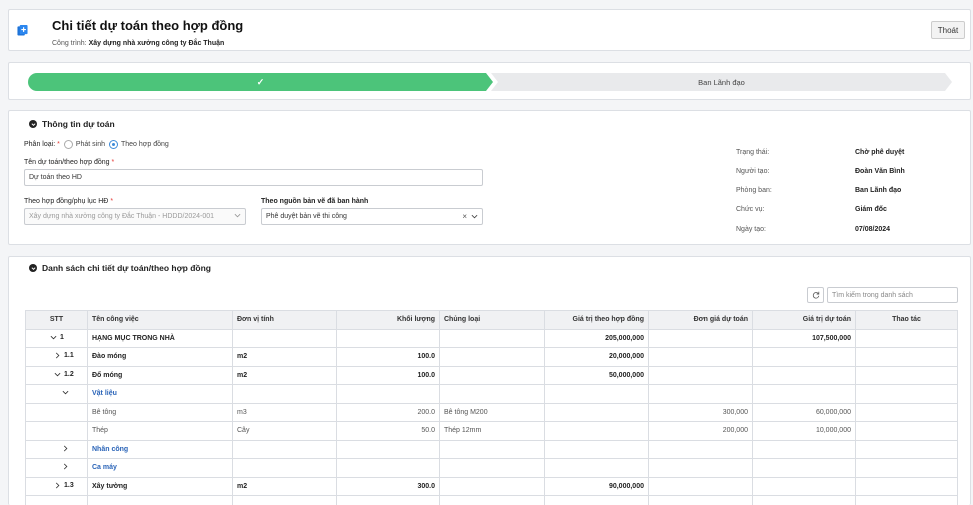 This screenshot has height=505, width=973. I want to click on cell-task-name: Đổ móng, so click(160, 375).